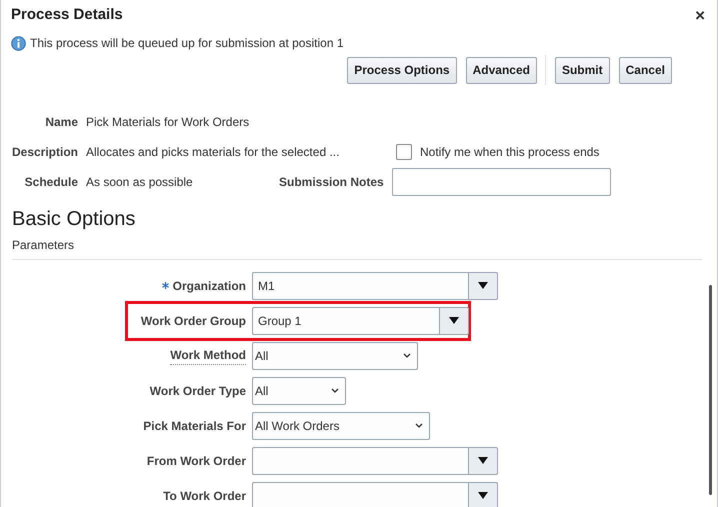 This screenshot has width=718, height=507. Describe the element at coordinates (51, 182) in the screenshot. I see `field-label: Schedule` at that location.